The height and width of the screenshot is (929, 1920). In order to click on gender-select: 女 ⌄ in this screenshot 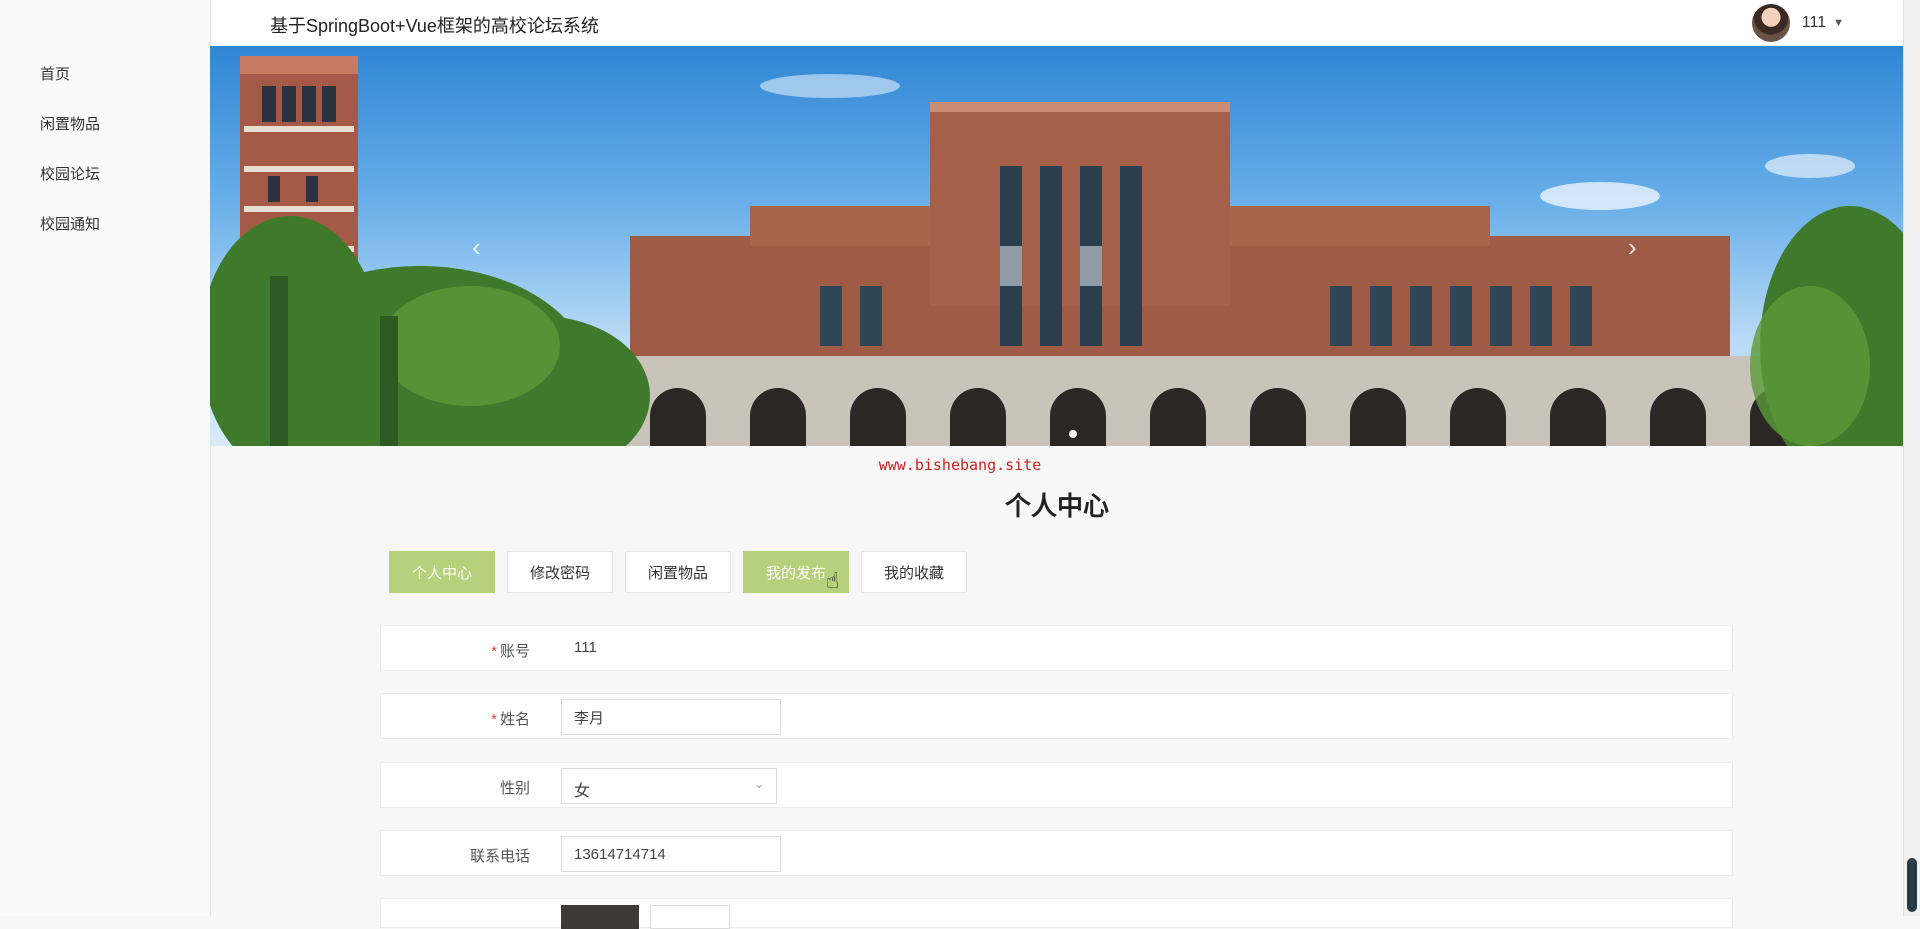, I will do `click(669, 786)`.